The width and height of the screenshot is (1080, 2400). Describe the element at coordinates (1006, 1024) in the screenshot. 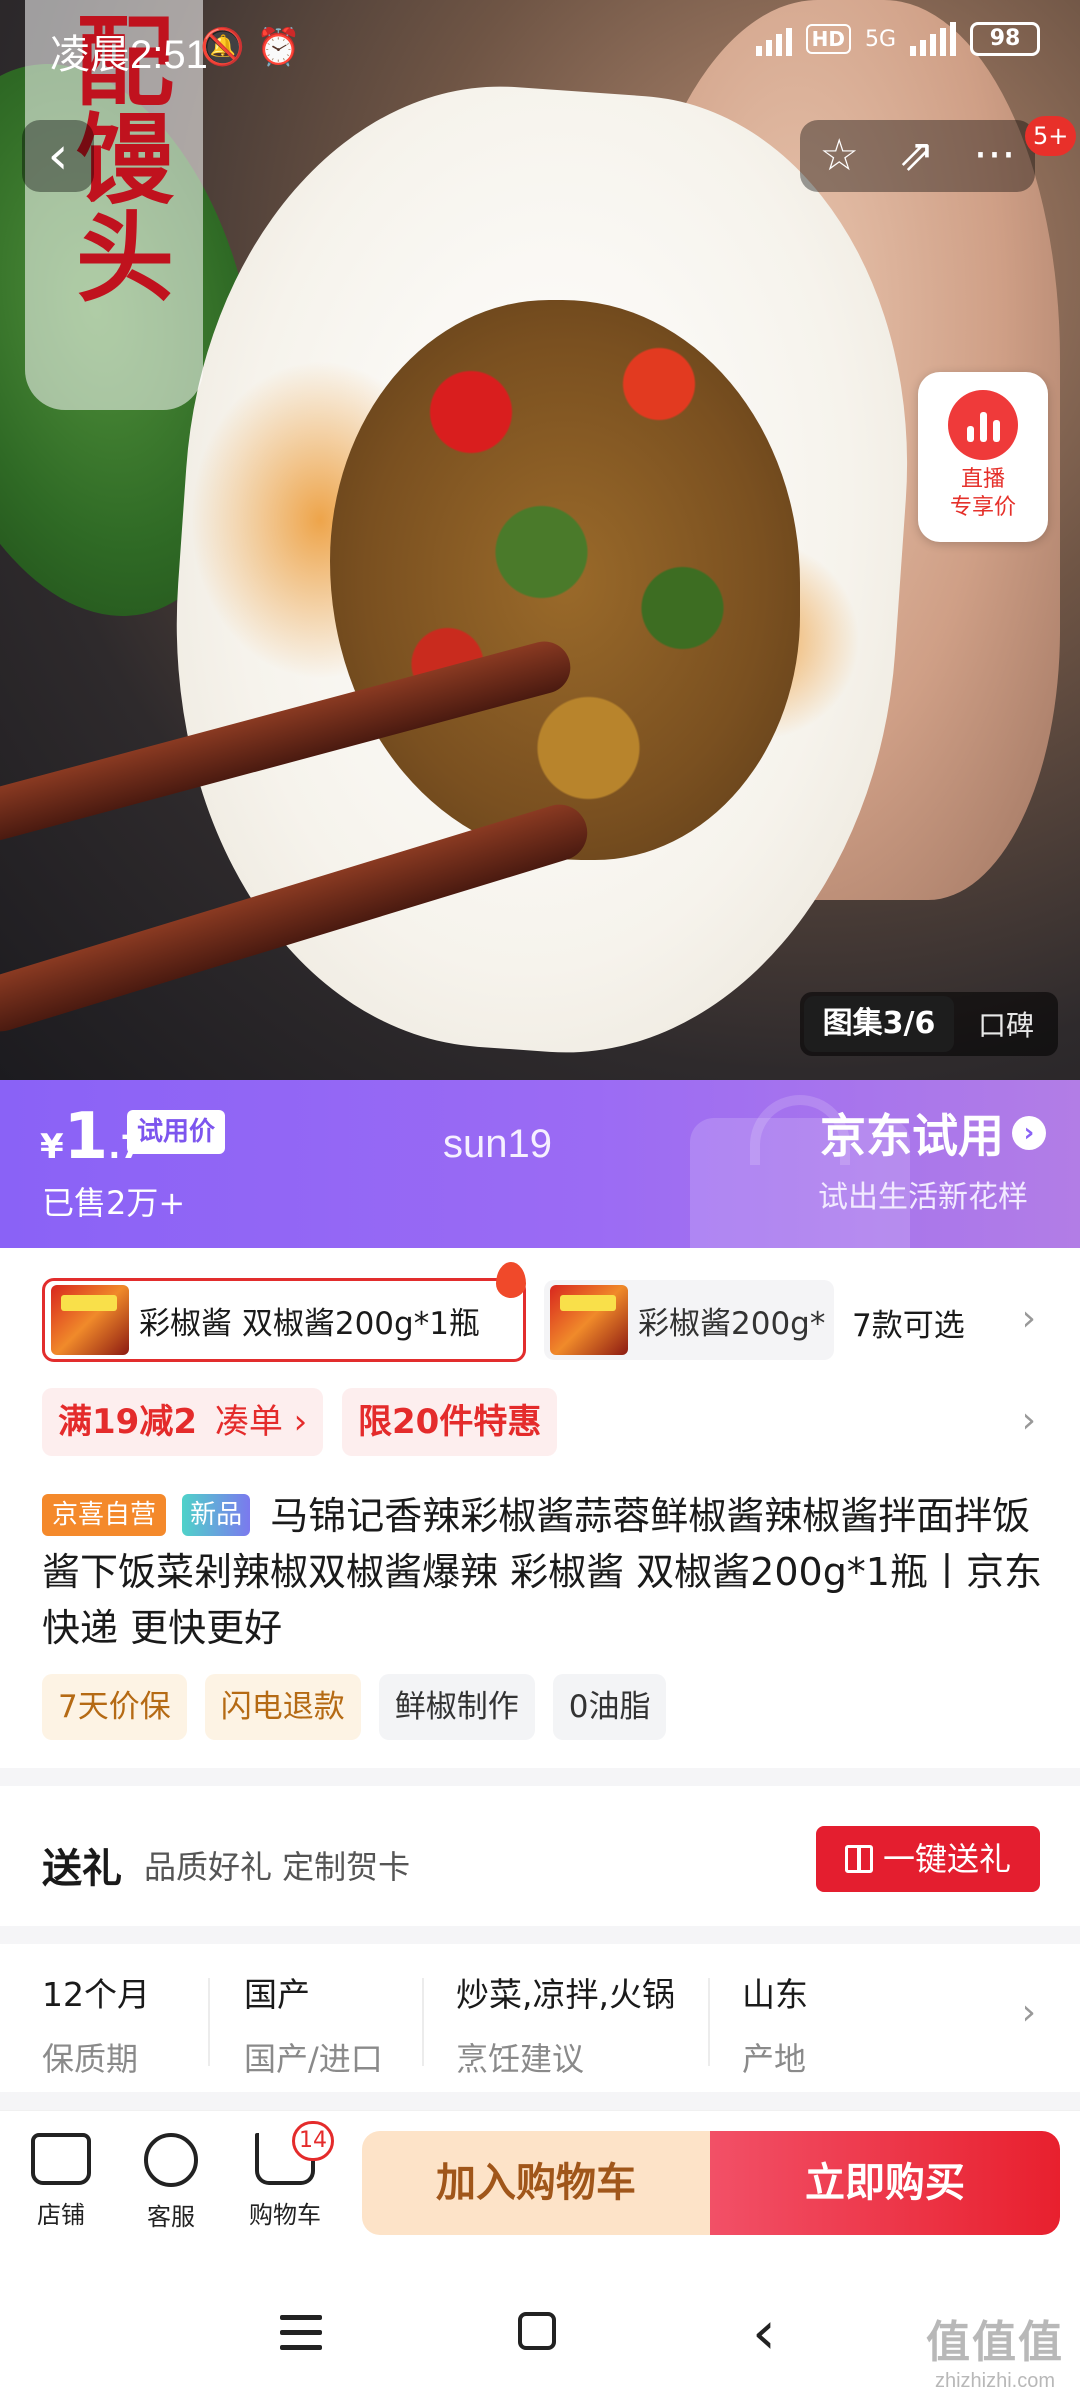

I see `tab-reviews: 口碑` at that location.